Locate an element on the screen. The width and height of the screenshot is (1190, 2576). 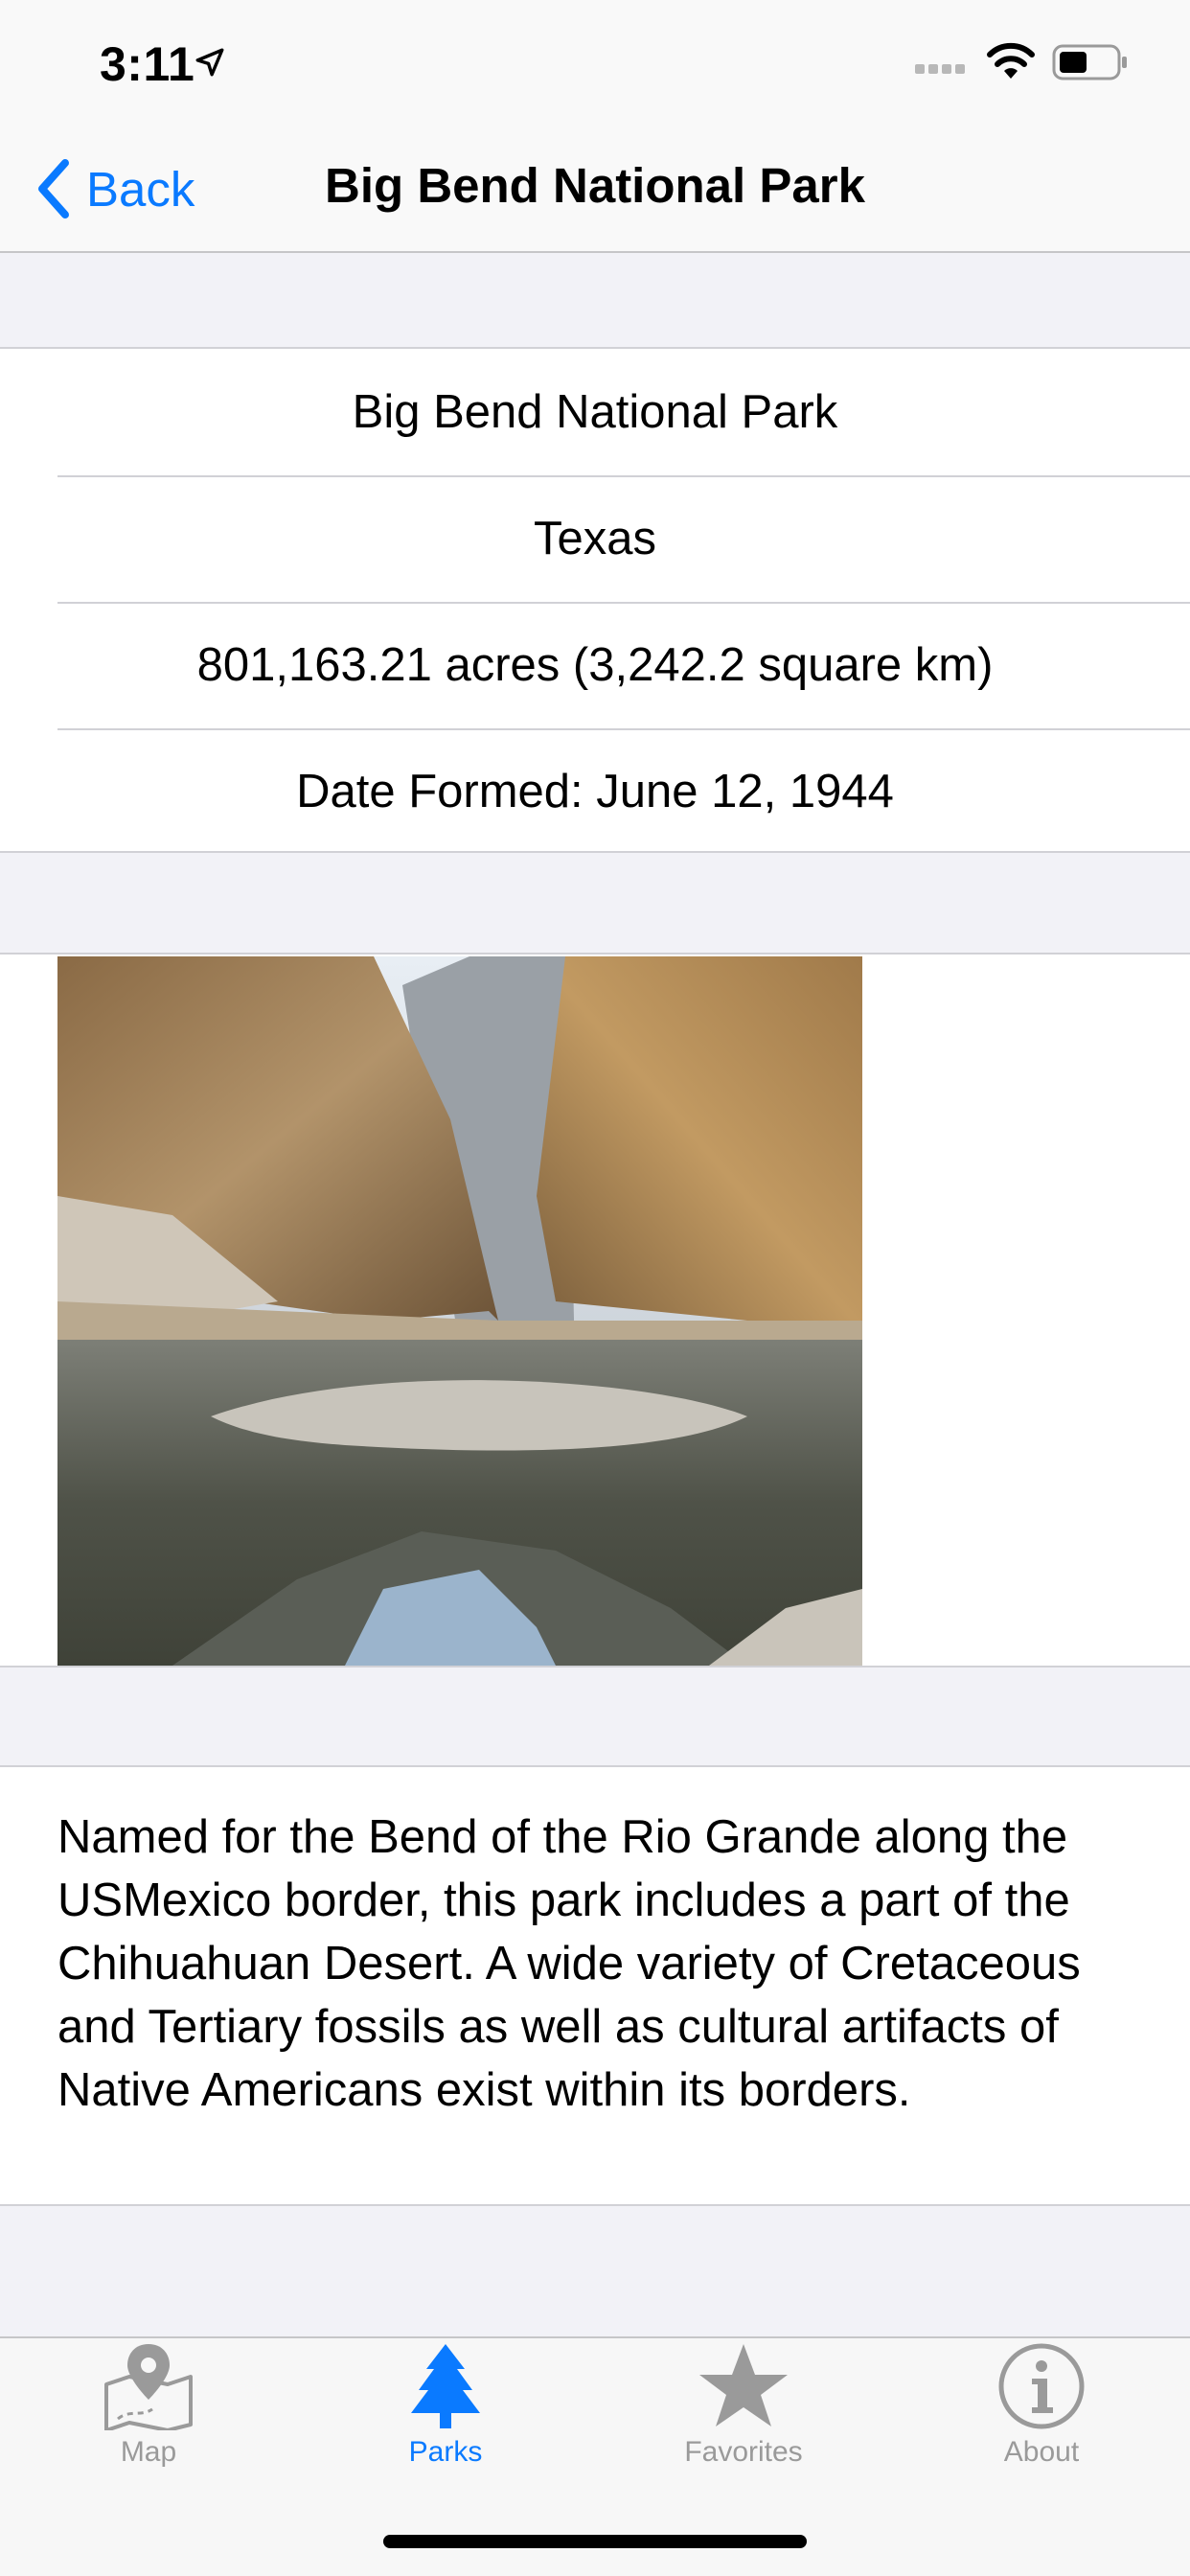
tab-parks: Parks is located at coordinates (445, 2419).